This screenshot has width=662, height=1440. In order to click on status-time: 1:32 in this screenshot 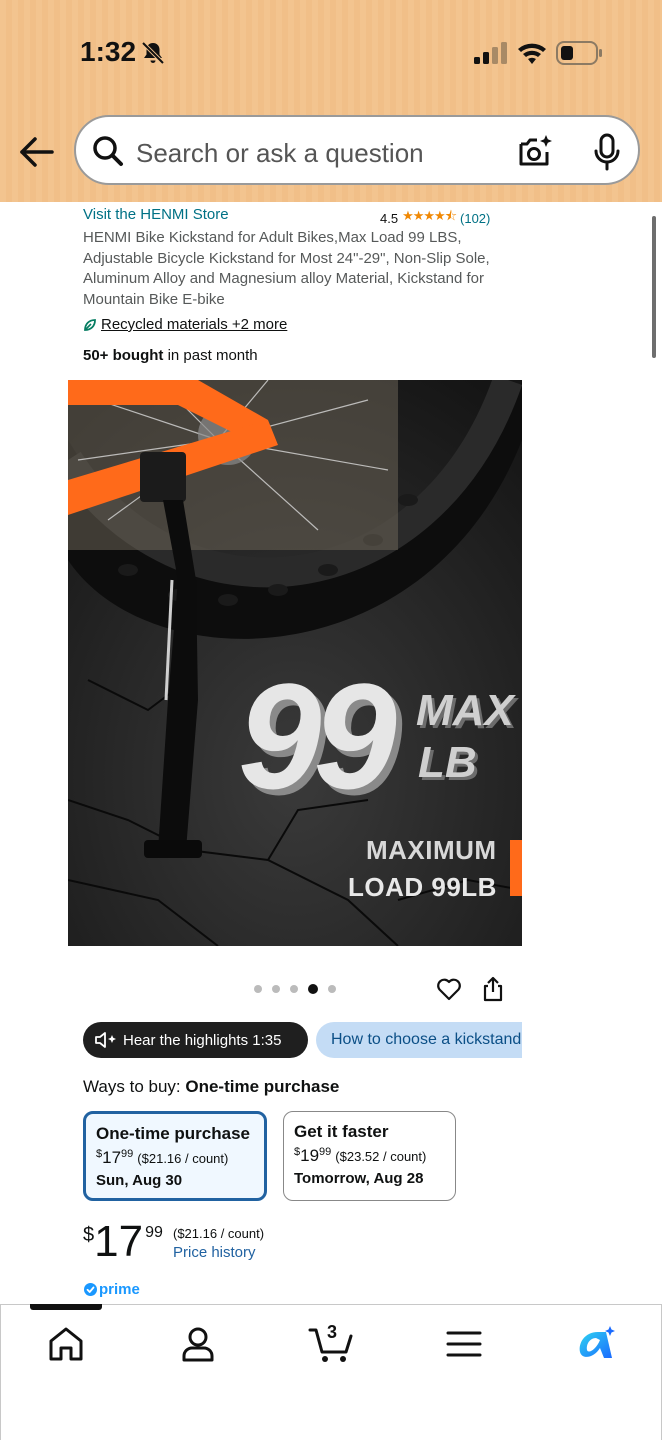, I will do `click(108, 51)`.